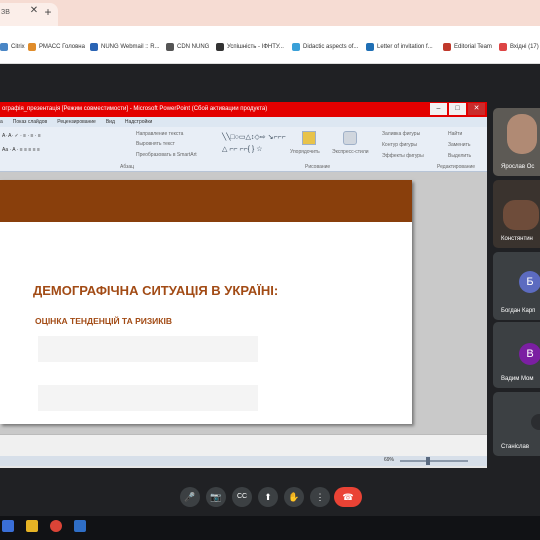 This screenshot has width=540, height=540. I want to click on shapes-gallery: ╲╲□○▭△↕◇⇨ ↘⌐⌐⌐, so click(254, 137).